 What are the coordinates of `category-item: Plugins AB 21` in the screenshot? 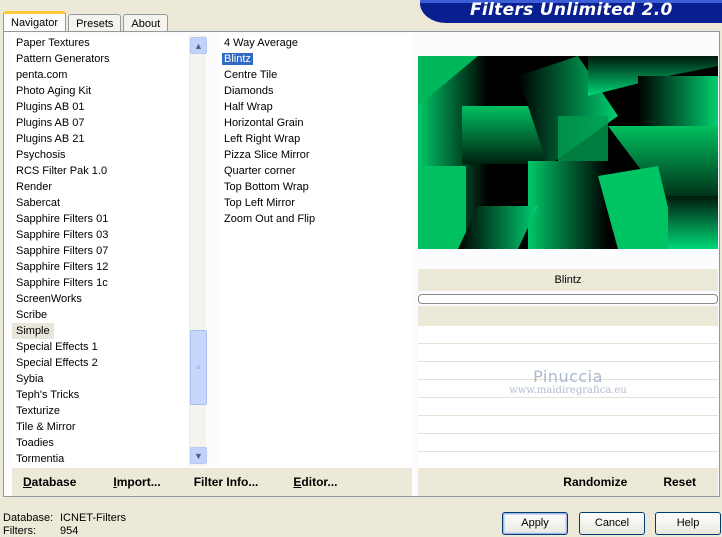 It's located at (100, 139).